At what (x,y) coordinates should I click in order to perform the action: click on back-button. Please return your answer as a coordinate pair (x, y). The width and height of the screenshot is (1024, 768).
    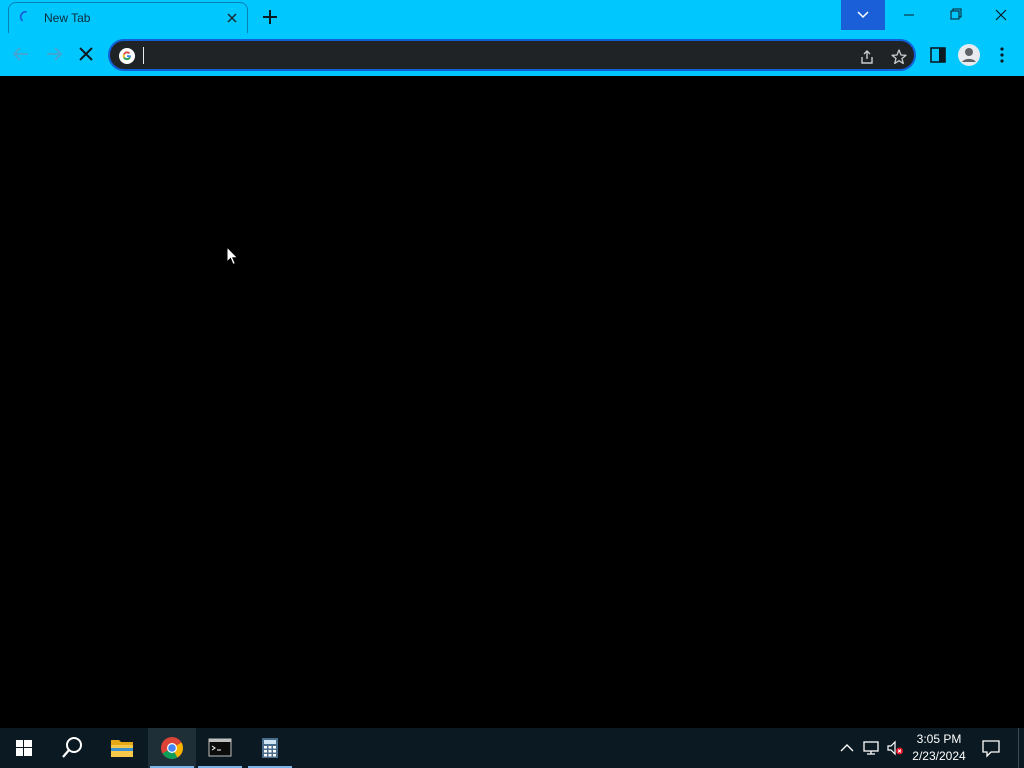
    Looking at the image, I should click on (21, 54).